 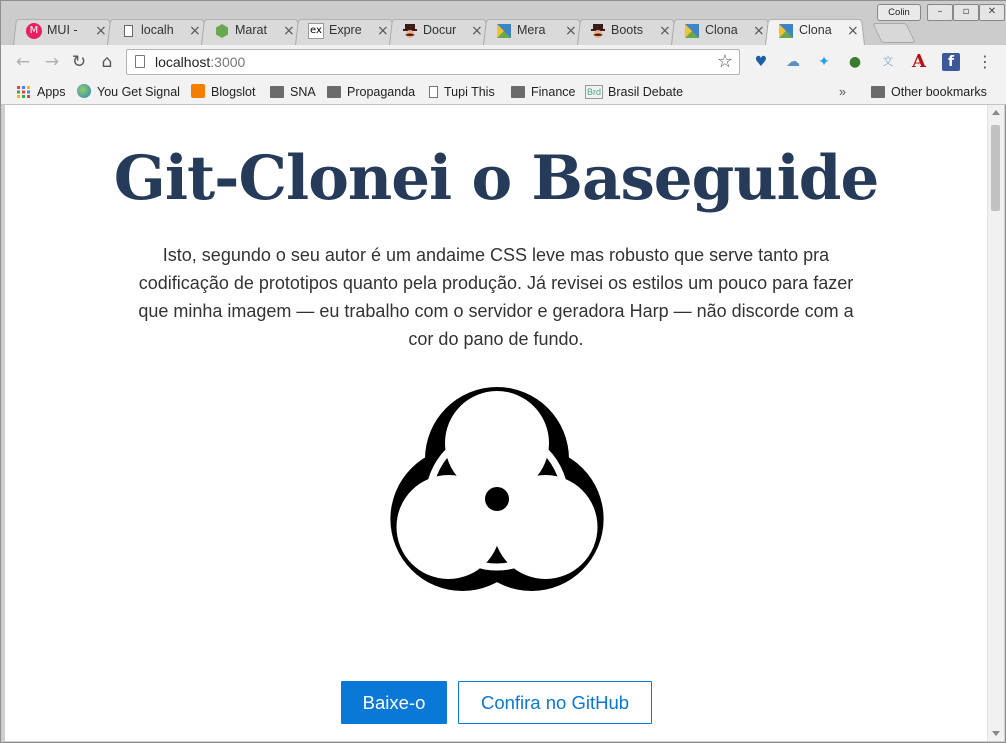 What do you see at coordinates (469, 92) in the screenshot?
I see `bookmark-label: Tupi This` at bounding box center [469, 92].